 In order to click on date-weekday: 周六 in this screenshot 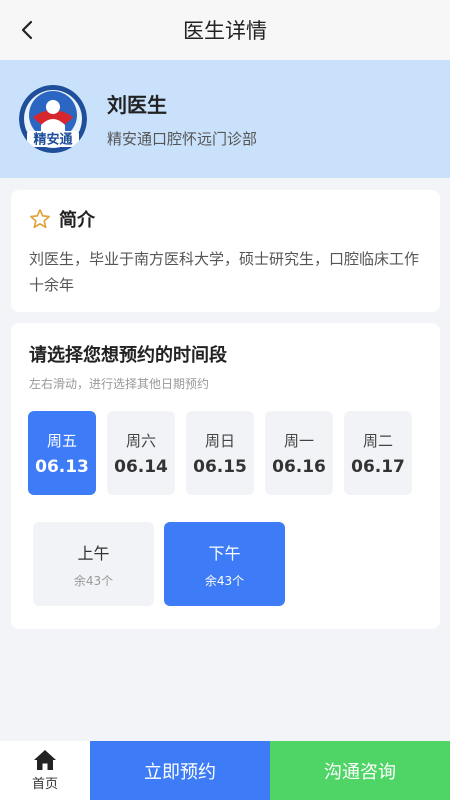, I will do `click(140, 440)`.